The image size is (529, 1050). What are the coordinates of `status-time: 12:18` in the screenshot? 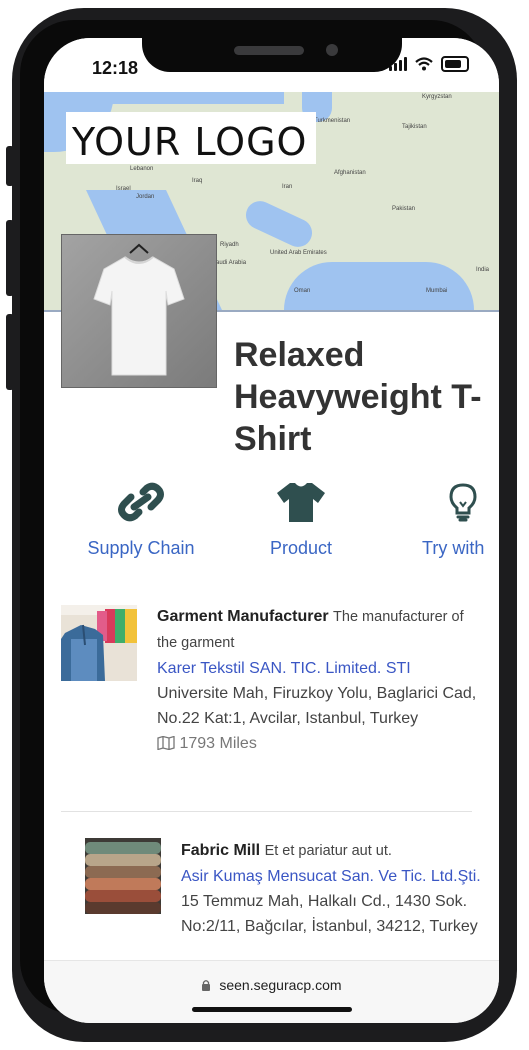 It's located at (115, 68).